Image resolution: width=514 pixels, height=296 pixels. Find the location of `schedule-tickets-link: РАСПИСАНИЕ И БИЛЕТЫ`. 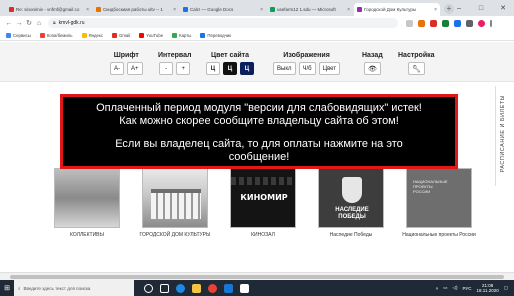

schedule-tickets-link: РАСПИСАНИЕ И БИЛЕТЫ is located at coordinates (503, 133).